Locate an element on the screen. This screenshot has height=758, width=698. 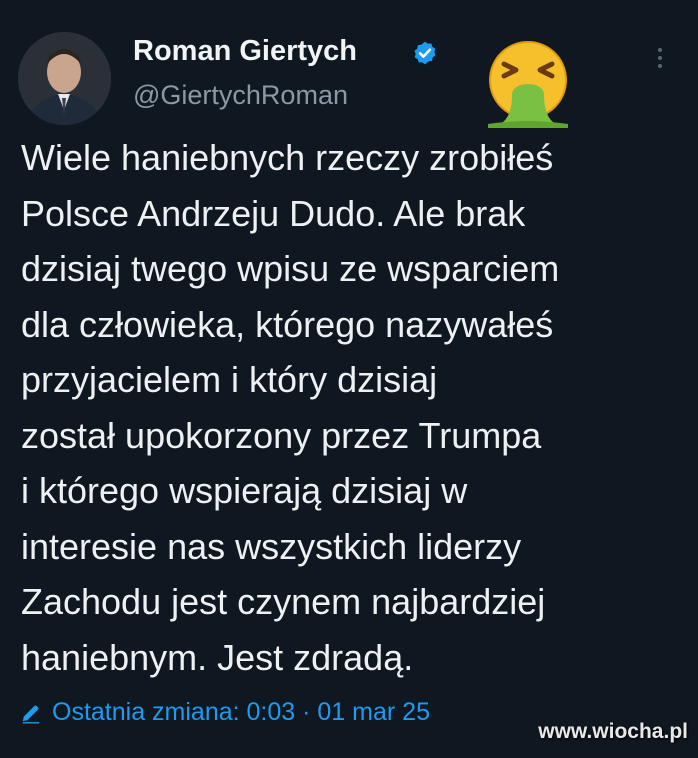
author-handle: @GiertychRoman is located at coordinates (240, 95).